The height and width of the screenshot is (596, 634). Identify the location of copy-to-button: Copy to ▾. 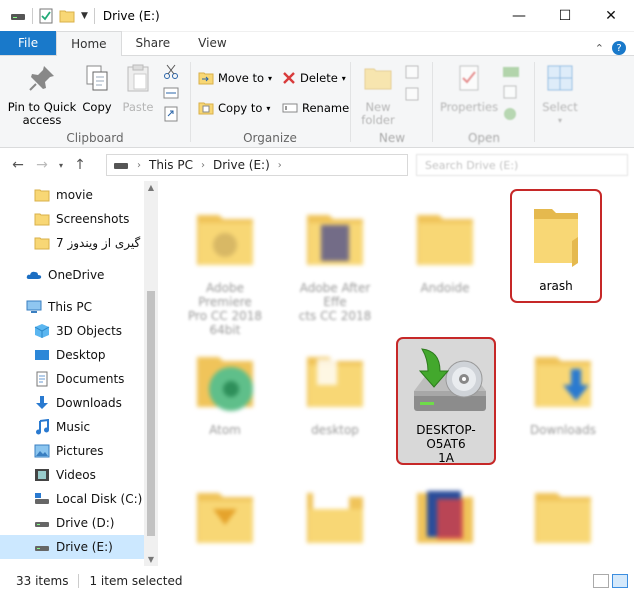
(234, 108).